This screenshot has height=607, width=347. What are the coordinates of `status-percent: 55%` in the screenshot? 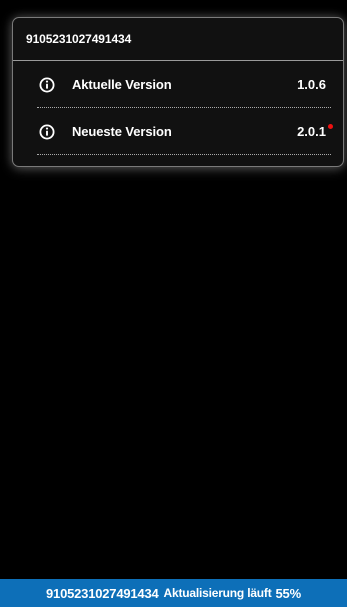 It's located at (288, 593).